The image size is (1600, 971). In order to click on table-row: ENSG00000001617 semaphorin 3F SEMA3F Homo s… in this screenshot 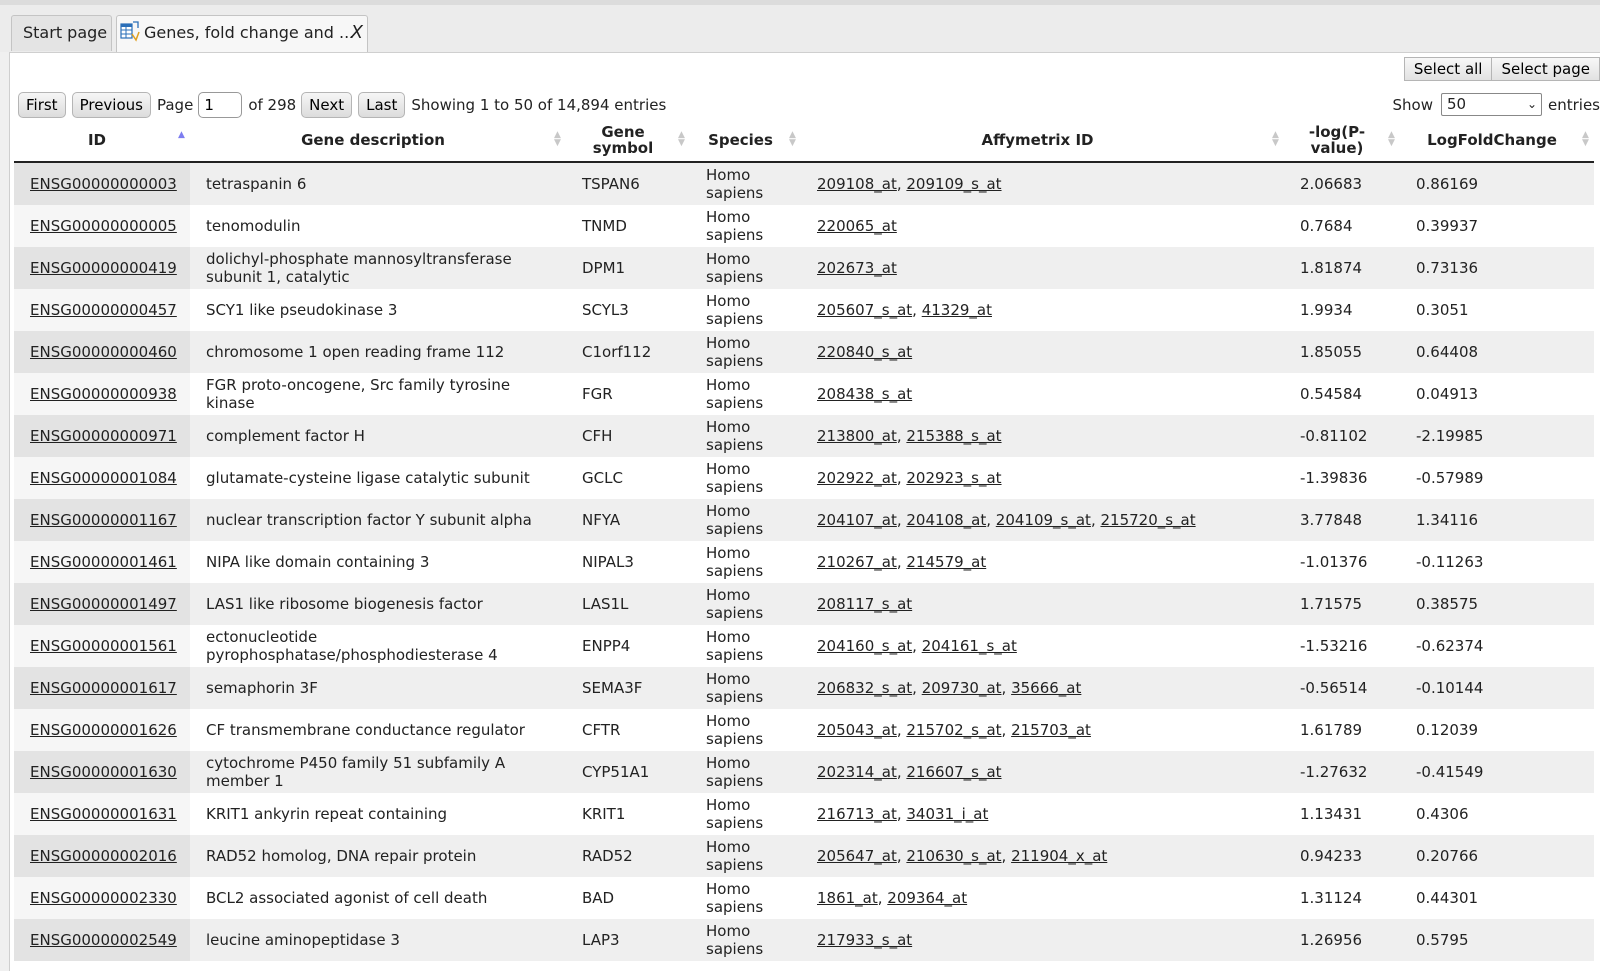, I will do `click(804, 688)`.